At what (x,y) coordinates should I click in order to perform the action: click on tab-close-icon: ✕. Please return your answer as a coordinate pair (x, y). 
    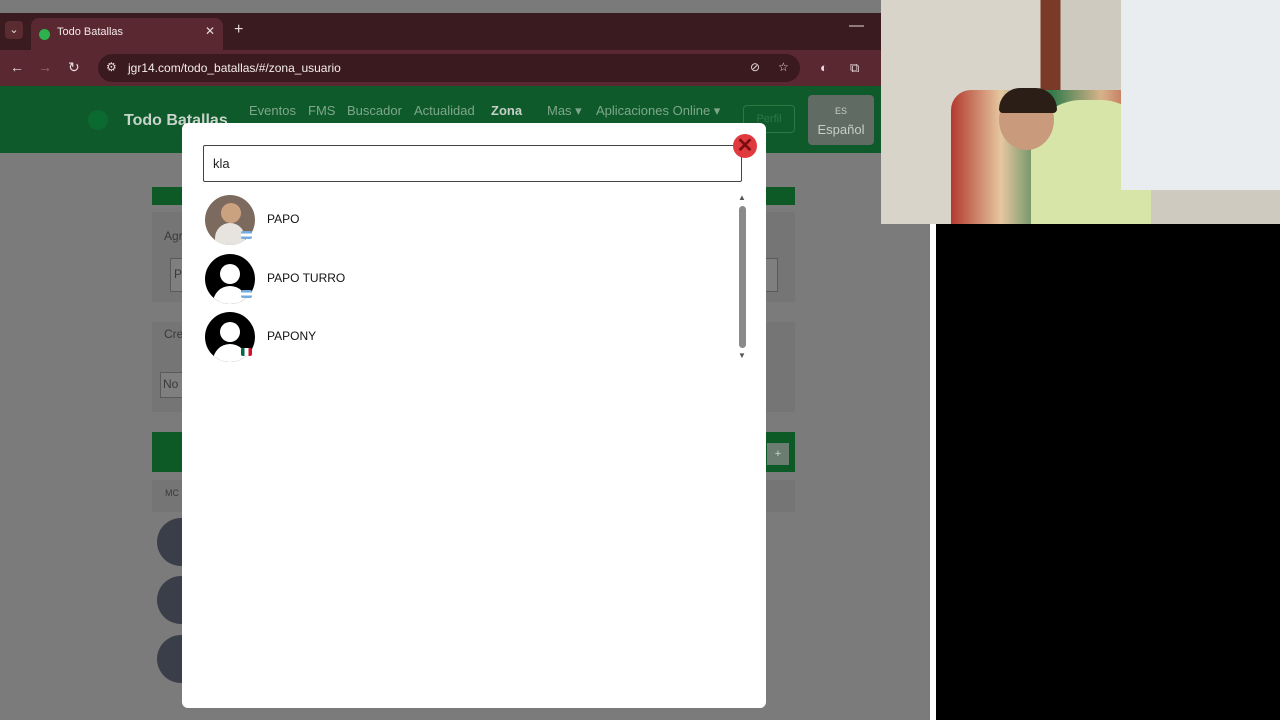
    Looking at the image, I should click on (210, 31).